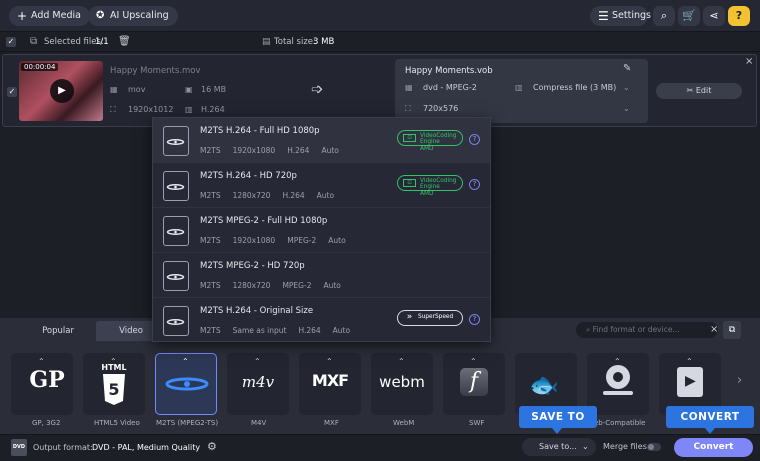 The image size is (760, 461). What do you see at coordinates (409, 87) in the screenshot?
I see `output-film-icon: ▦` at bounding box center [409, 87].